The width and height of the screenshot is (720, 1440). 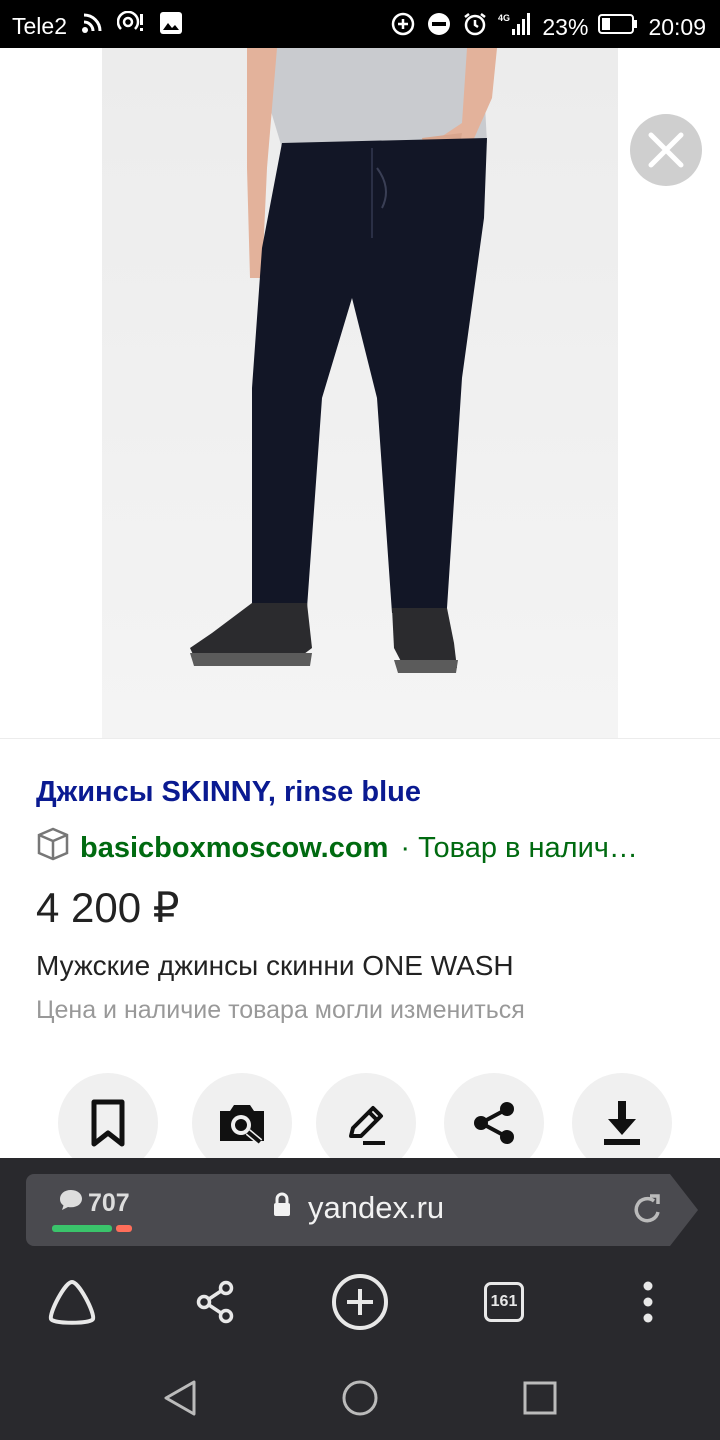 I want to click on alarm-icon, so click(x=475, y=27).